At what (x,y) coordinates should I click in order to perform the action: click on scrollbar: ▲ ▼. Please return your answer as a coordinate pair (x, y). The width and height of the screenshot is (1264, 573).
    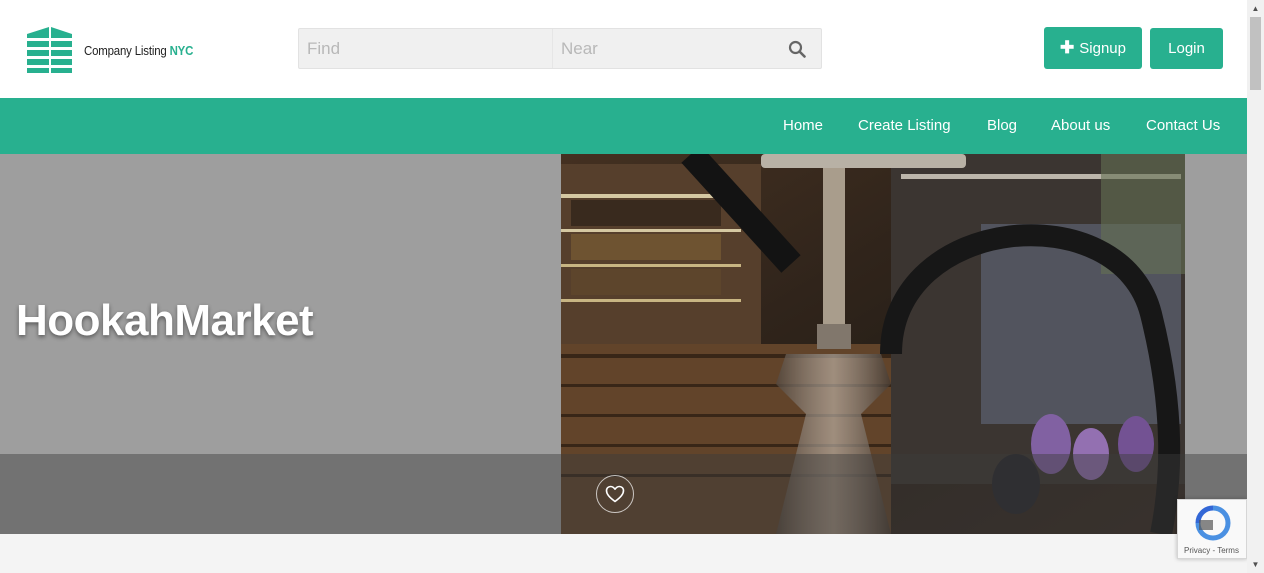
    Looking at the image, I should click on (1255, 286).